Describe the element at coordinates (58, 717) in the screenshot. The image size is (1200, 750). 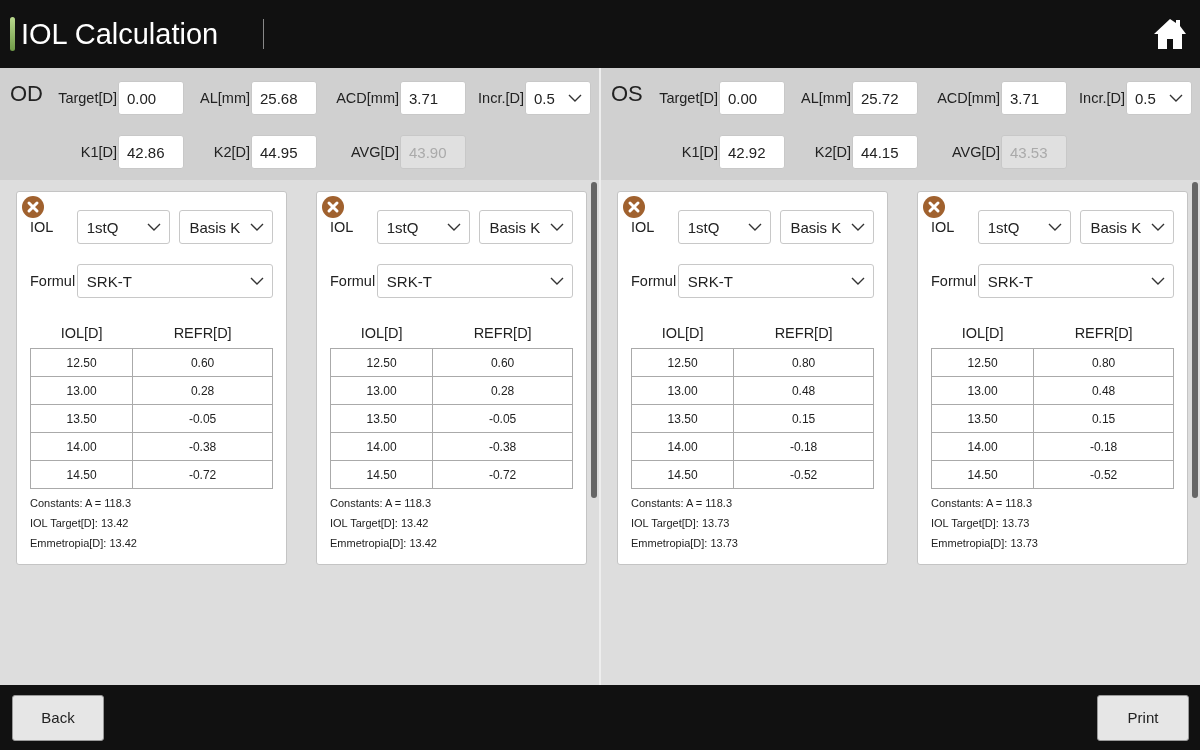
I see `back-button: Back` at that location.